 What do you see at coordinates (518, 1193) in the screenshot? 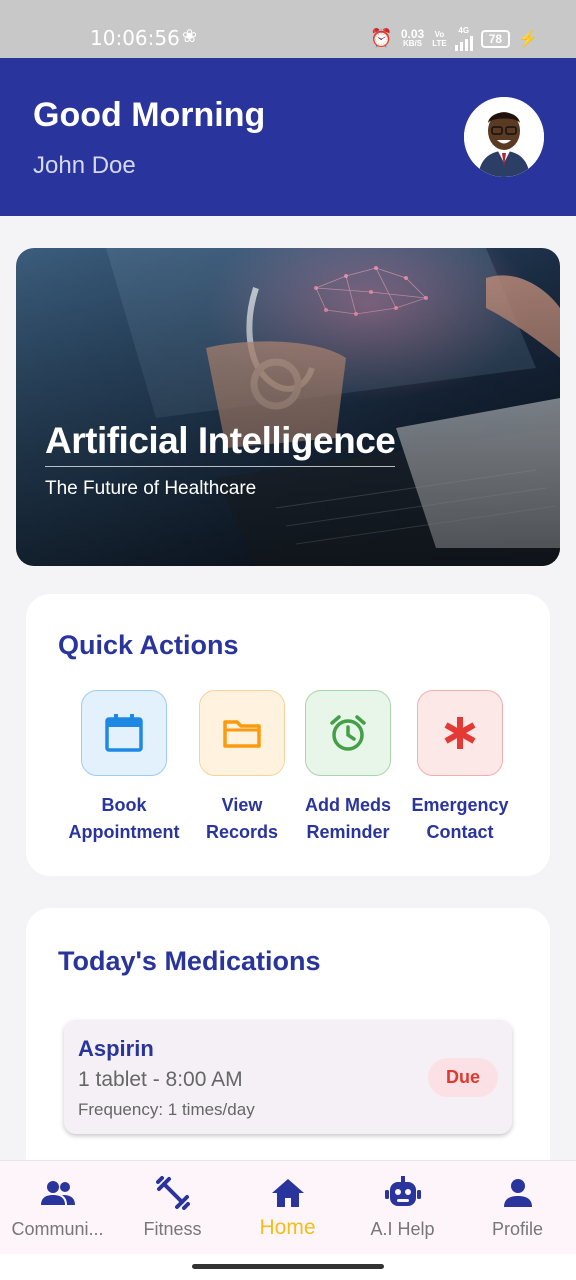
I see `person-icon` at bounding box center [518, 1193].